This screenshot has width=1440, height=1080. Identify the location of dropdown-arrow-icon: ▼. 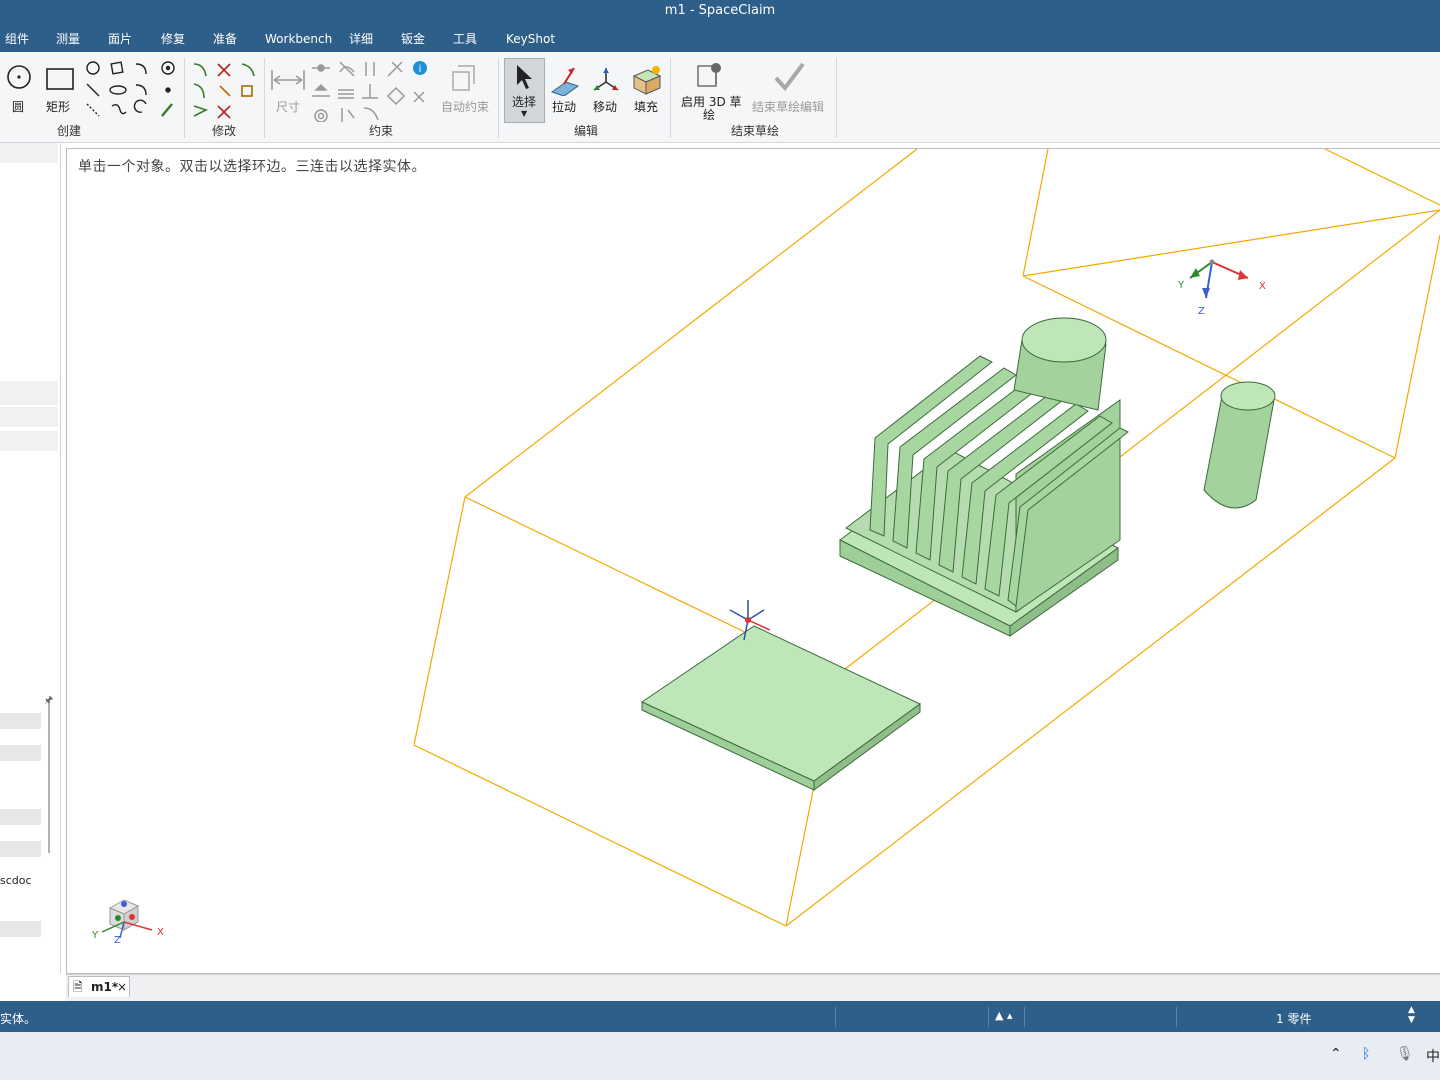
(524, 113).